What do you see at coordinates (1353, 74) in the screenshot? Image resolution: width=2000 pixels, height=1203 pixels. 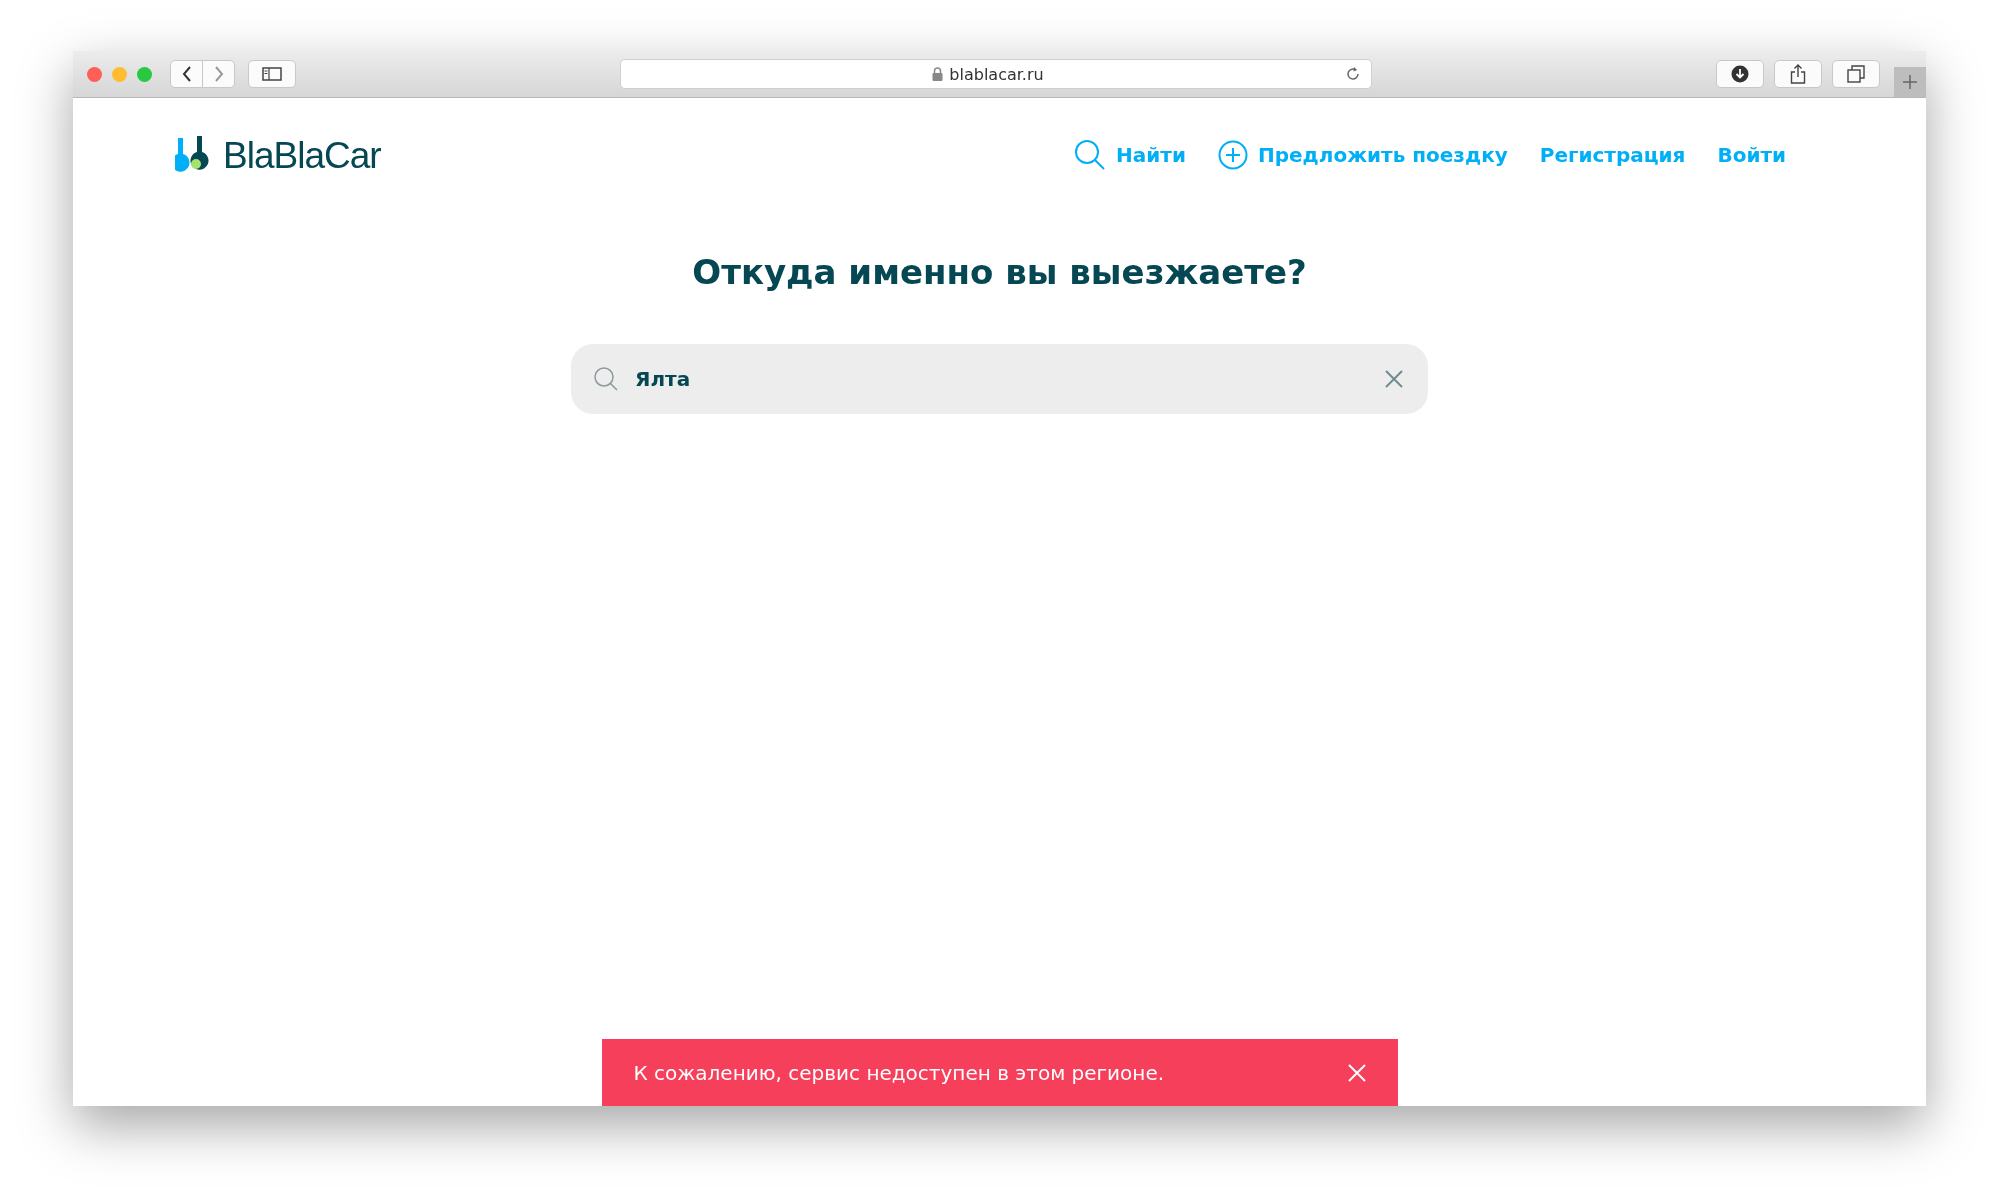 I see `reload-icon` at bounding box center [1353, 74].